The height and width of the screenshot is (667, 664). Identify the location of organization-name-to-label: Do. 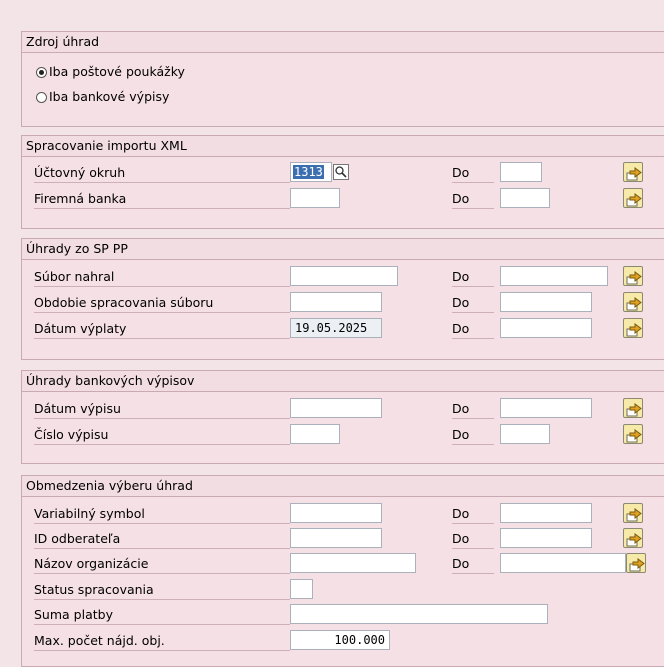
(473, 564).